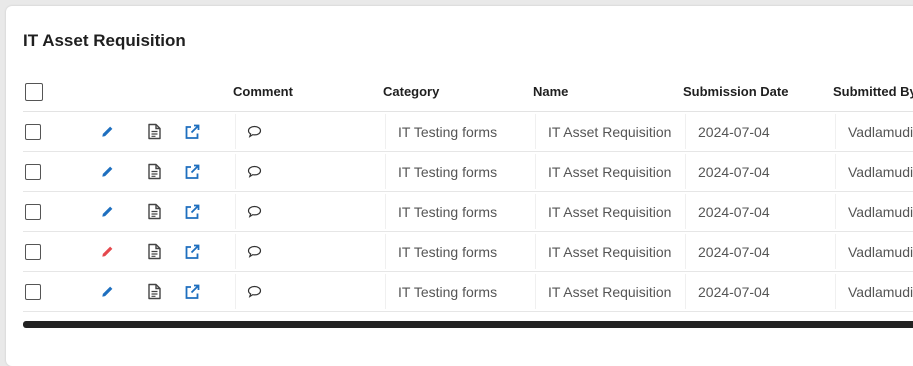 This screenshot has width=913, height=366. Describe the element at coordinates (468, 324) in the screenshot. I see `horizontal-scrollbar` at that location.